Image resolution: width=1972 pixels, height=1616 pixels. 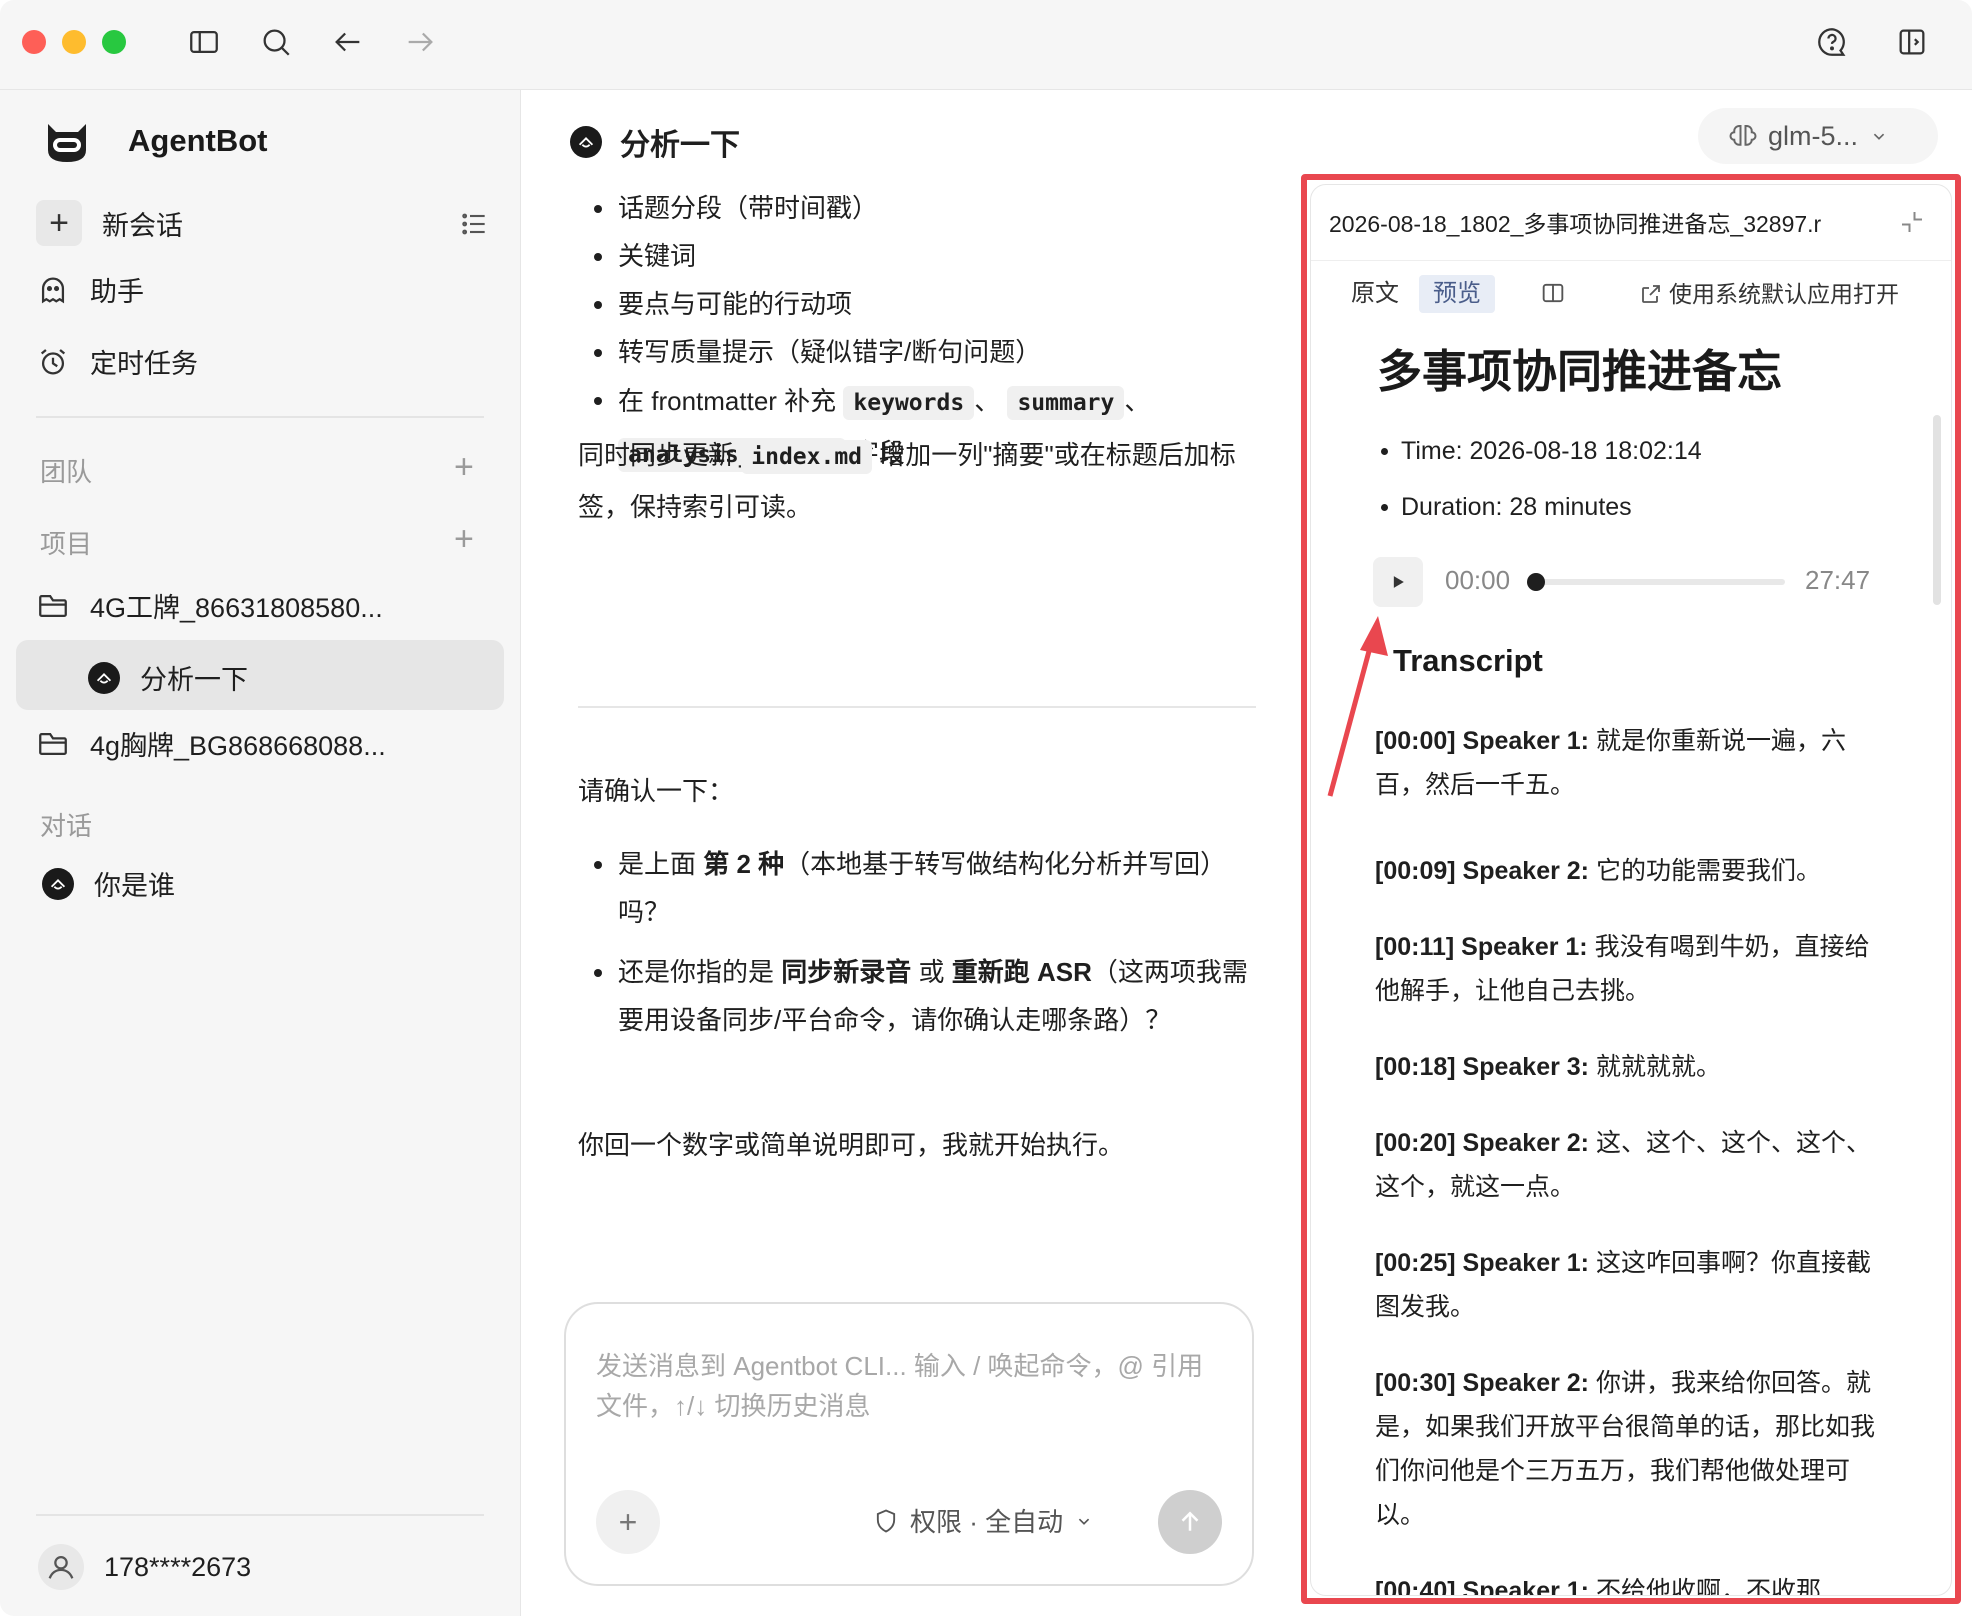 What do you see at coordinates (260, 417) in the screenshot?
I see `sidebar-divider` at bounding box center [260, 417].